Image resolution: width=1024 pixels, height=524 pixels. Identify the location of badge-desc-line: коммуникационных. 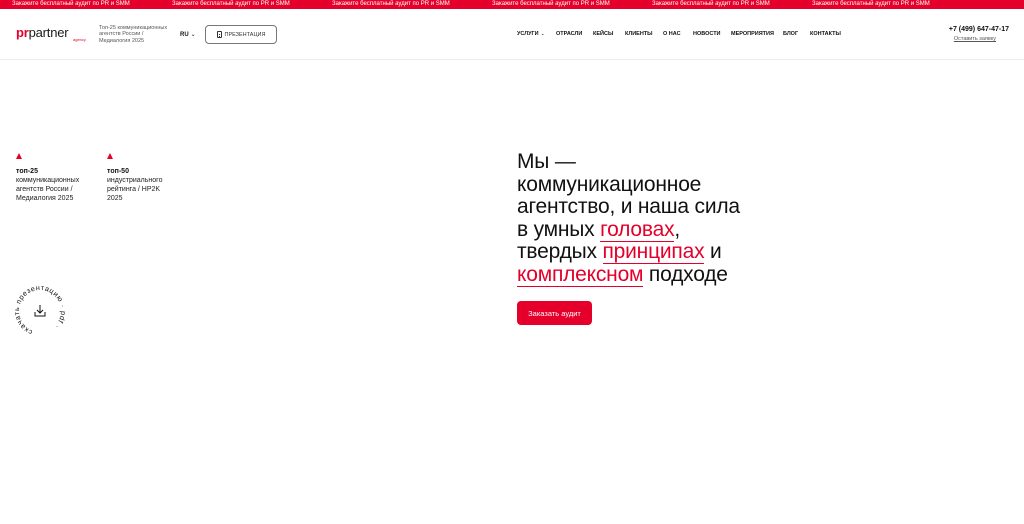
(48, 180).